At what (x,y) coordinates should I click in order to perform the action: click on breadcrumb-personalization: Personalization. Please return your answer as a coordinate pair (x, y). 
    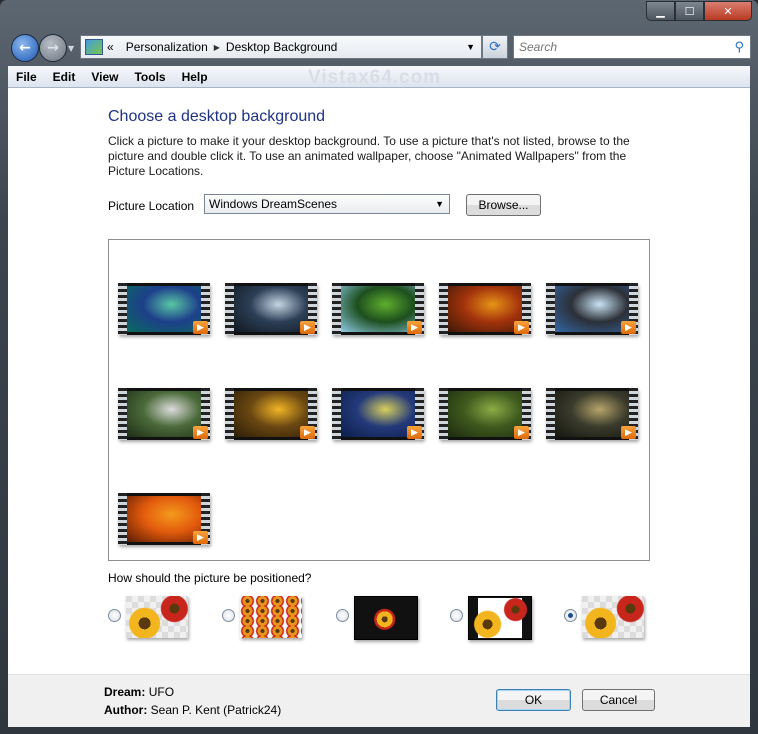
    Looking at the image, I should click on (167, 47).